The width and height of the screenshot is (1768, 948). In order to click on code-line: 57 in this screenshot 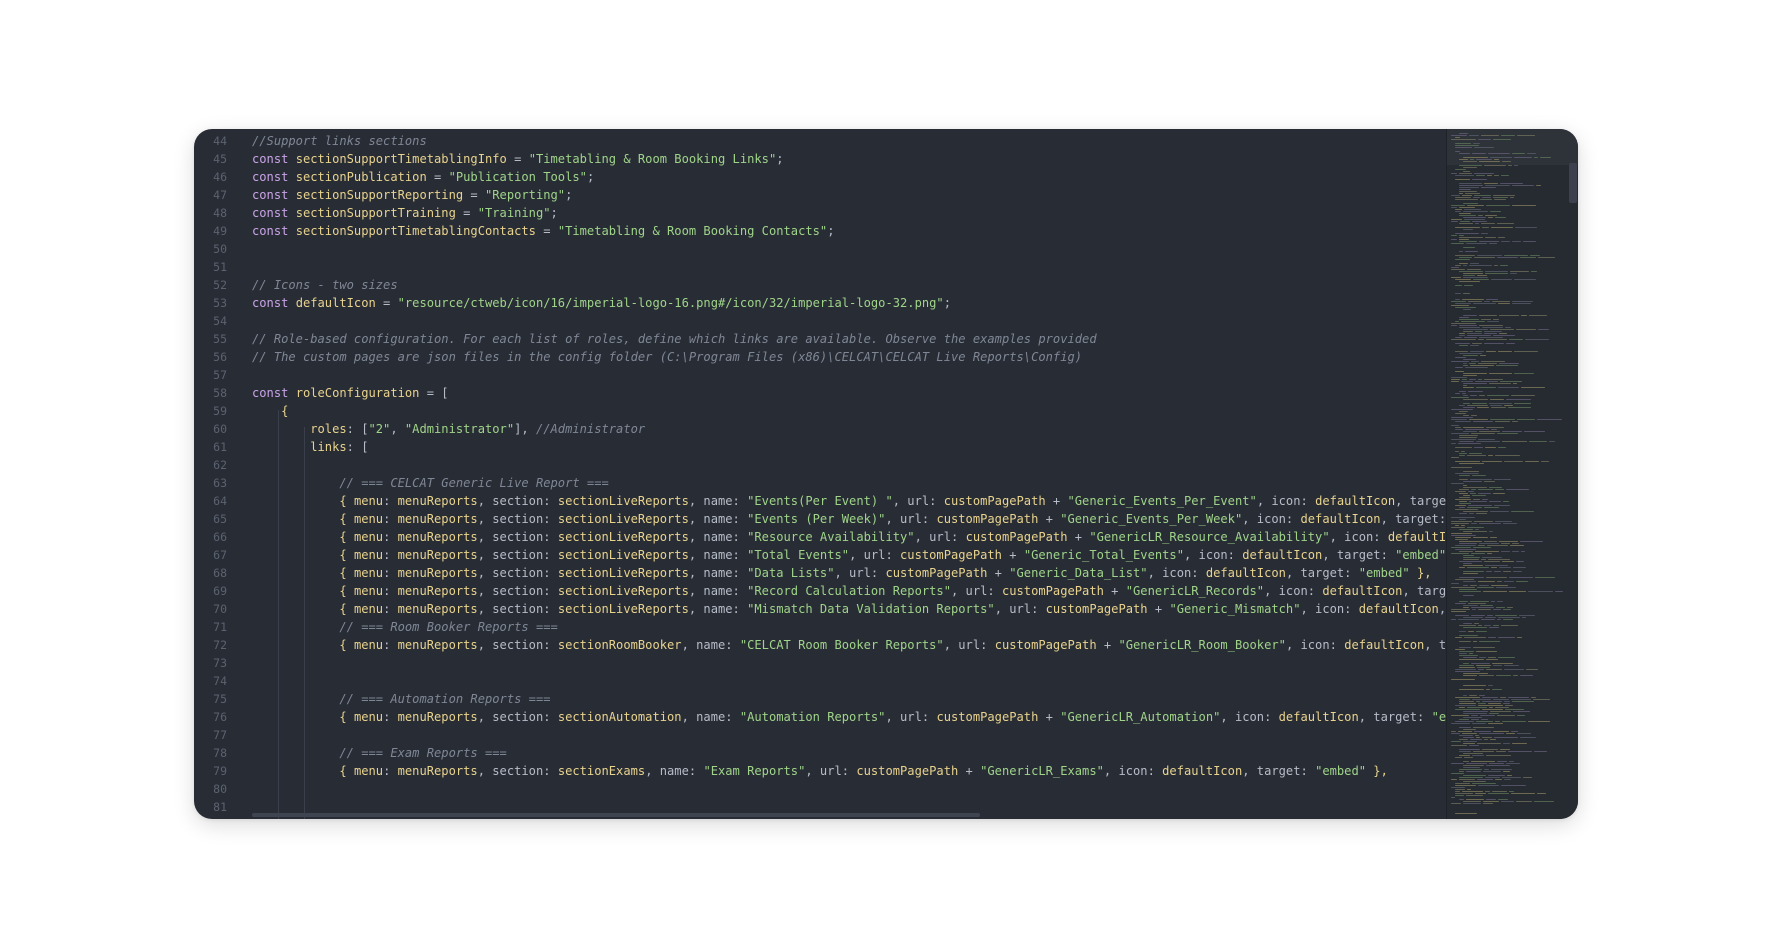, I will do `click(820, 375)`.